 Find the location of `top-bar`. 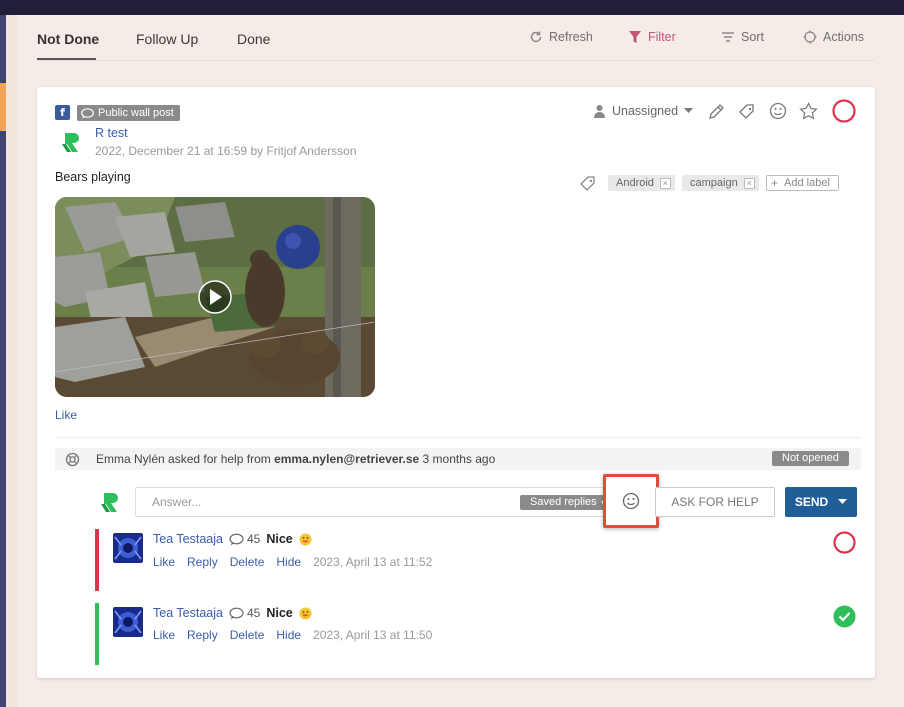

top-bar is located at coordinates (452, 7).